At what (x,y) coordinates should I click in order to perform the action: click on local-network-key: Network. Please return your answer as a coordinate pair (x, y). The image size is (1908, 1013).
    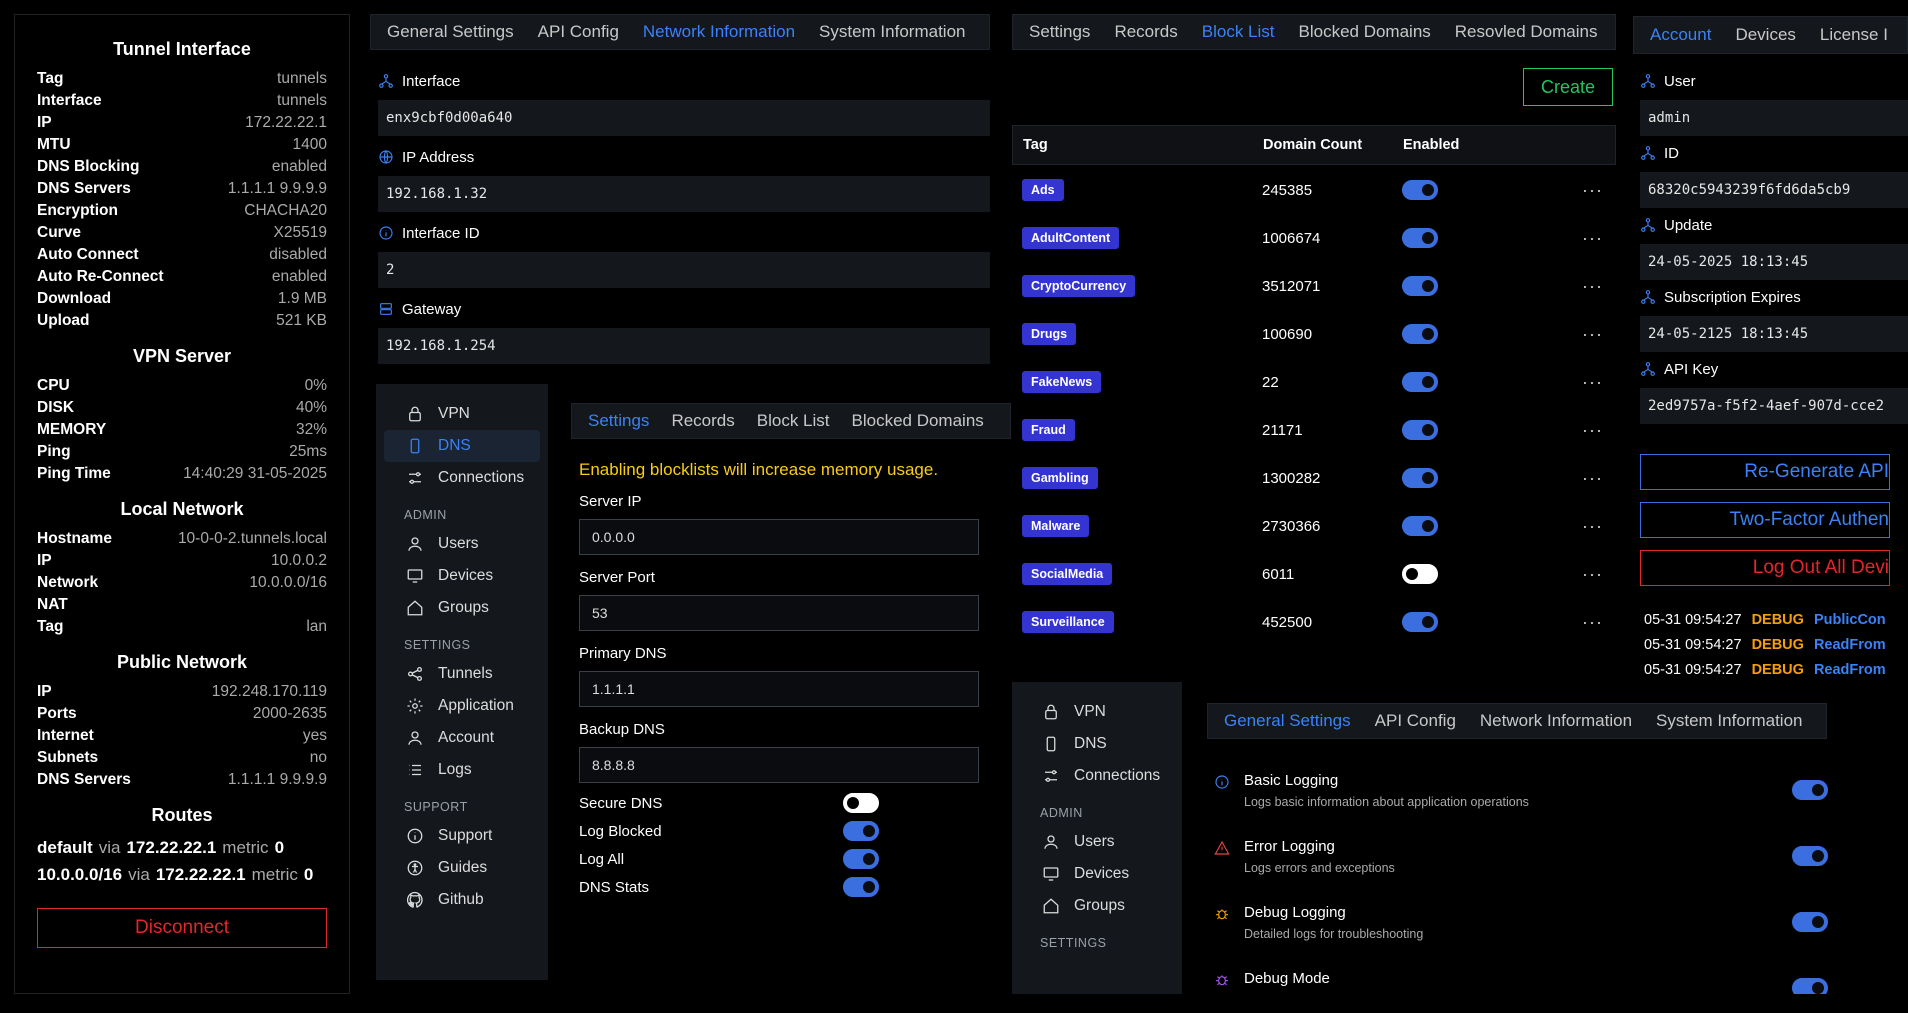
    Looking at the image, I should click on (68, 582).